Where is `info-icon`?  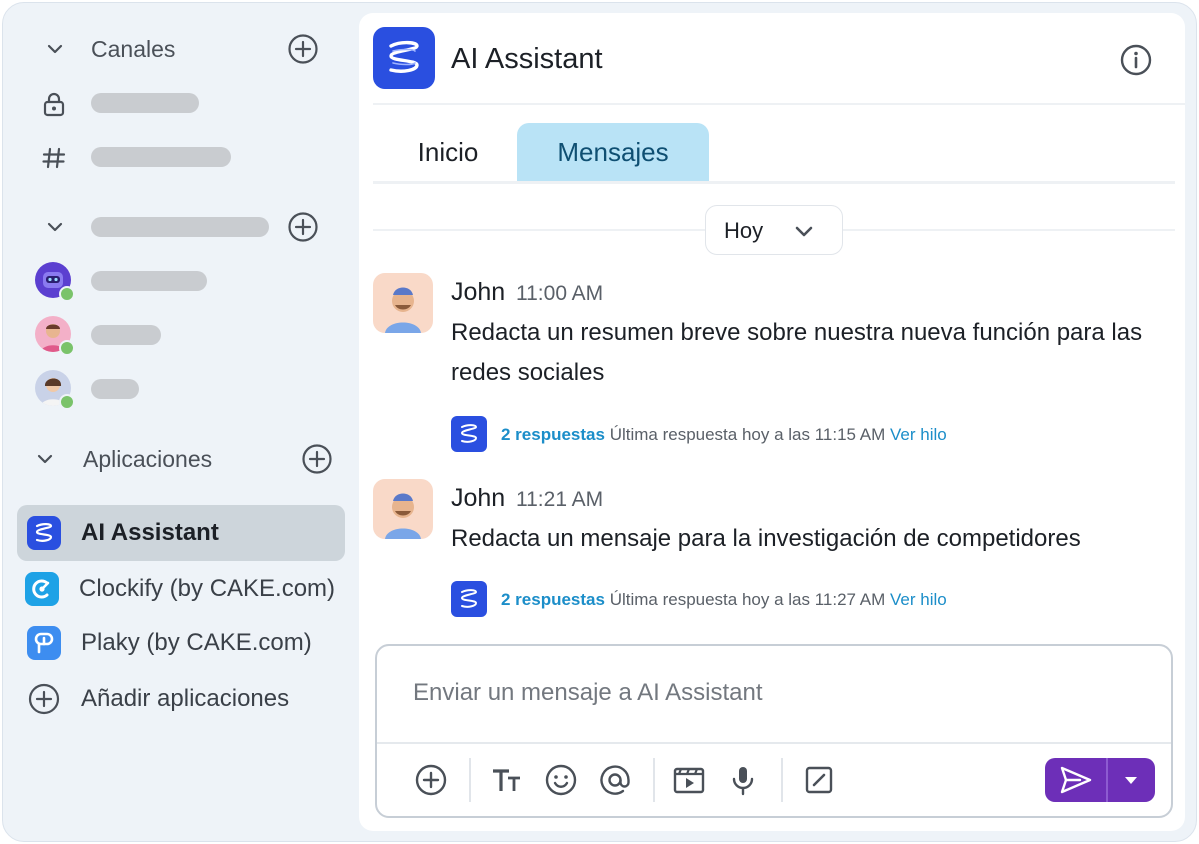
info-icon is located at coordinates (1136, 60).